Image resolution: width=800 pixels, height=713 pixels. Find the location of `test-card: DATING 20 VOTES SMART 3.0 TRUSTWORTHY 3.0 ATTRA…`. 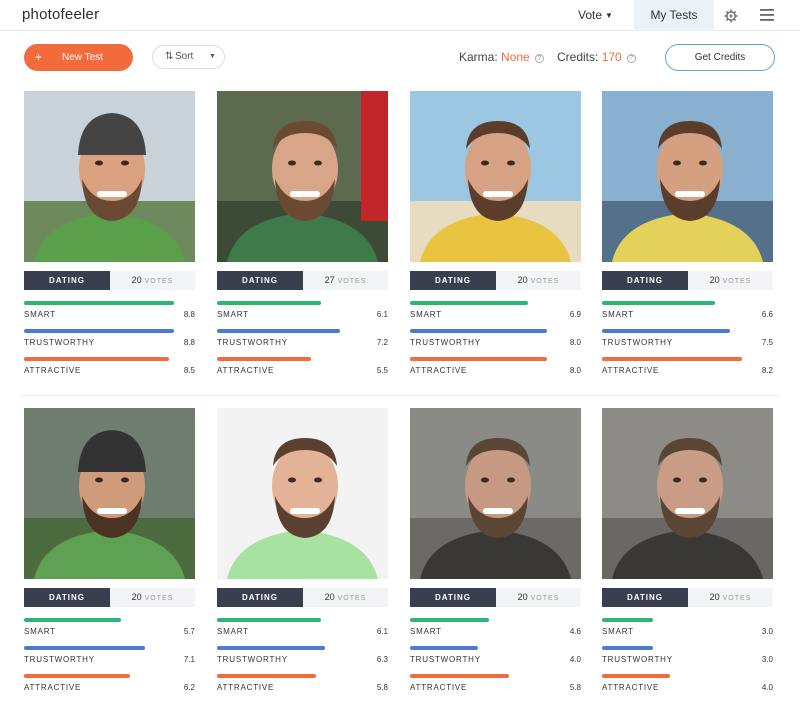

test-card: DATING 20 VOTES SMART 3.0 TRUSTWORTHY 3.0 ATTRA… is located at coordinates (687, 560).